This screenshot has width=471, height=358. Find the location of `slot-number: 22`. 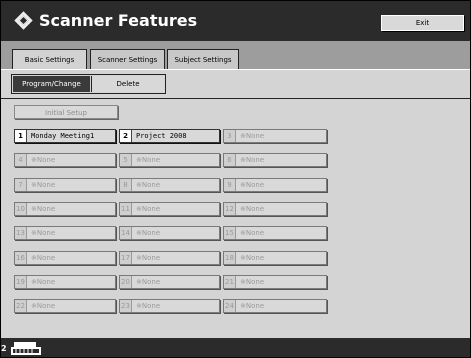

slot-number: 22 is located at coordinates (21, 306).